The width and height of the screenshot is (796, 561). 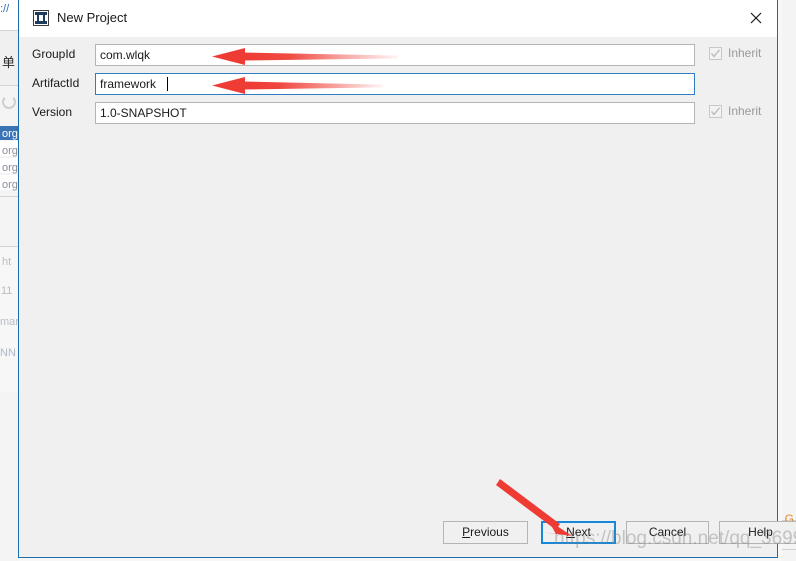 I want to click on next-button-label: ext, so click(x=582, y=532).